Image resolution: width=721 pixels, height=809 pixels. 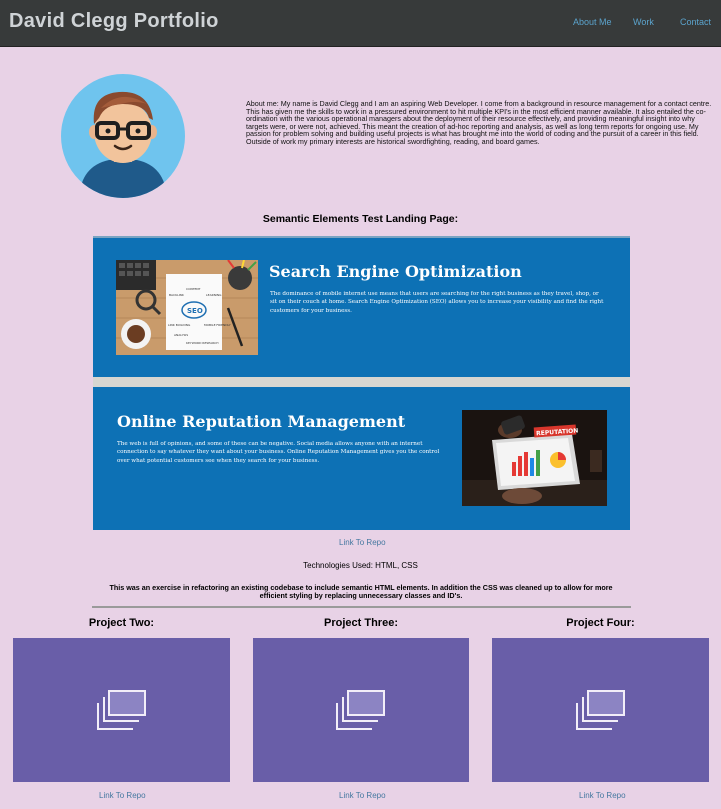 What do you see at coordinates (643, 22) in the screenshot?
I see `nav-link-work: Work` at bounding box center [643, 22].